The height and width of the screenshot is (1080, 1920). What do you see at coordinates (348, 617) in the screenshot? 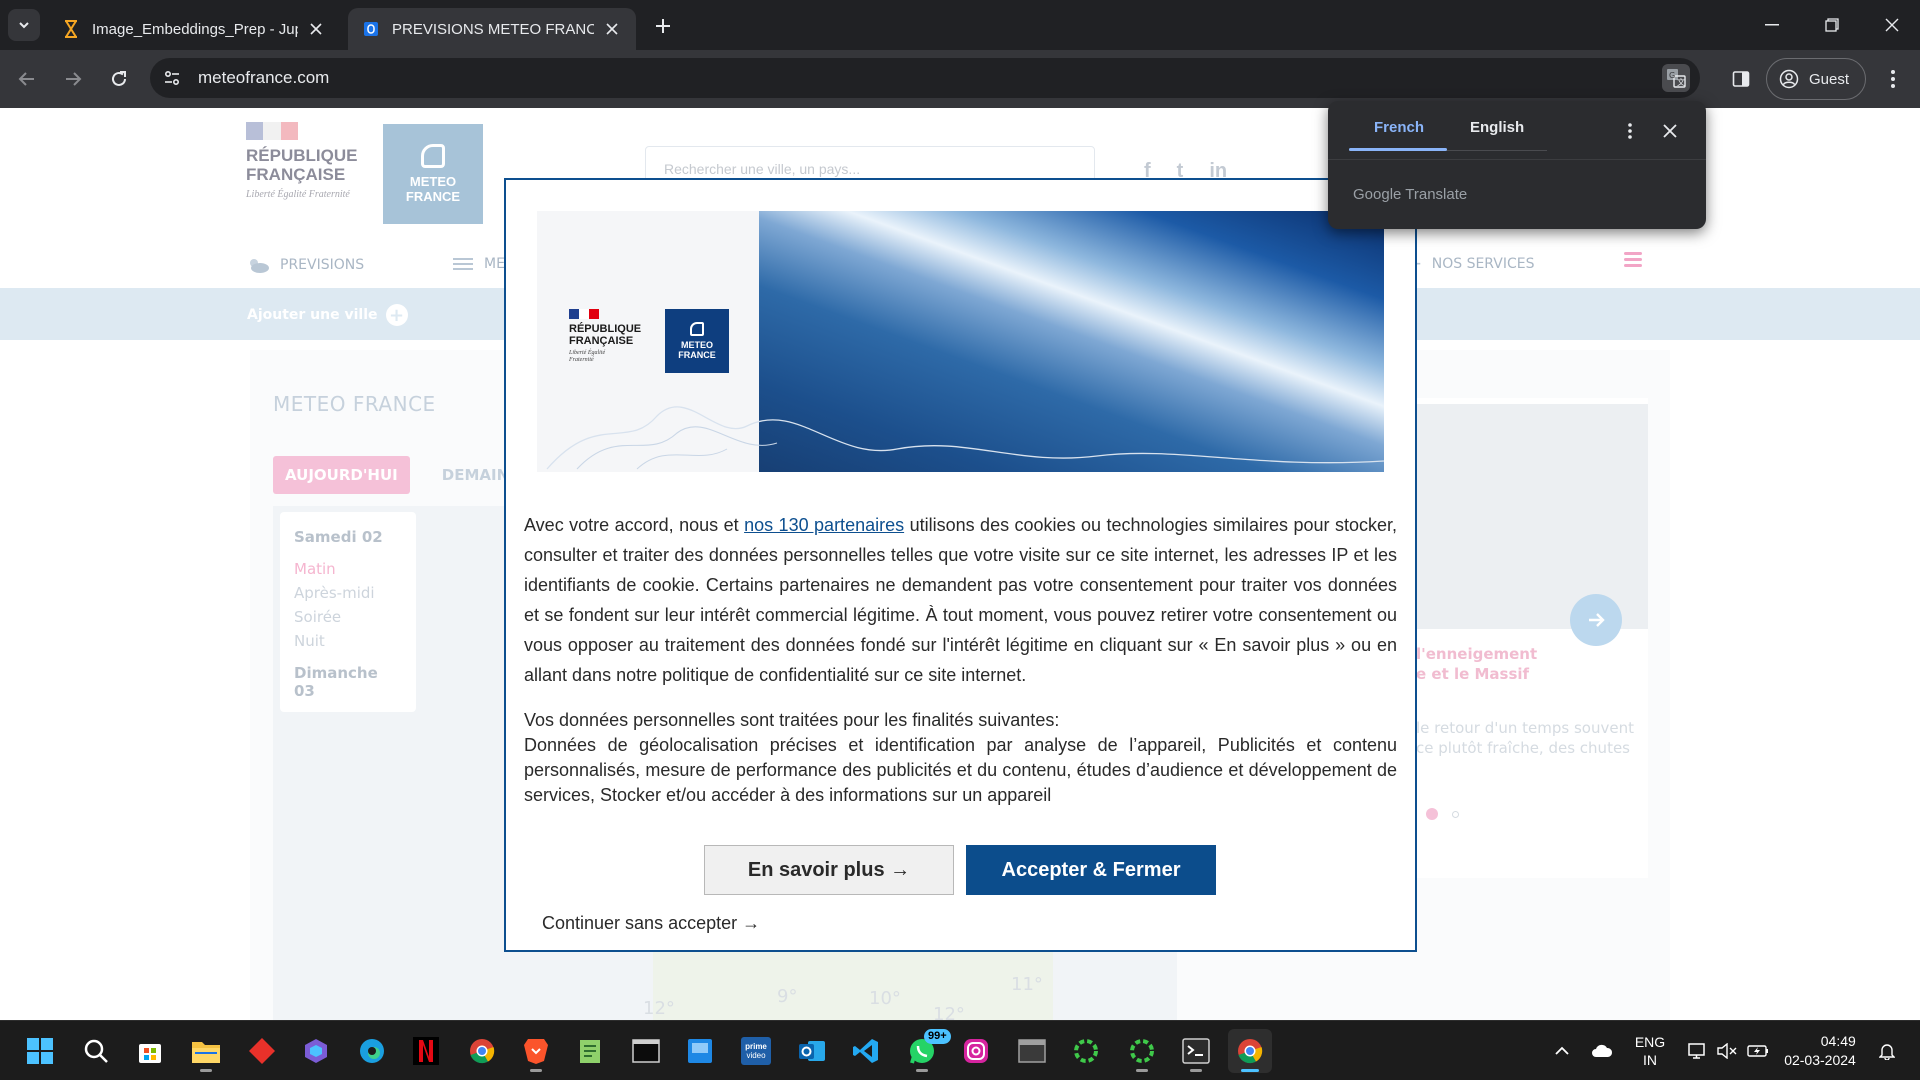
I see `slot-evening: Soirée` at bounding box center [348, 617].